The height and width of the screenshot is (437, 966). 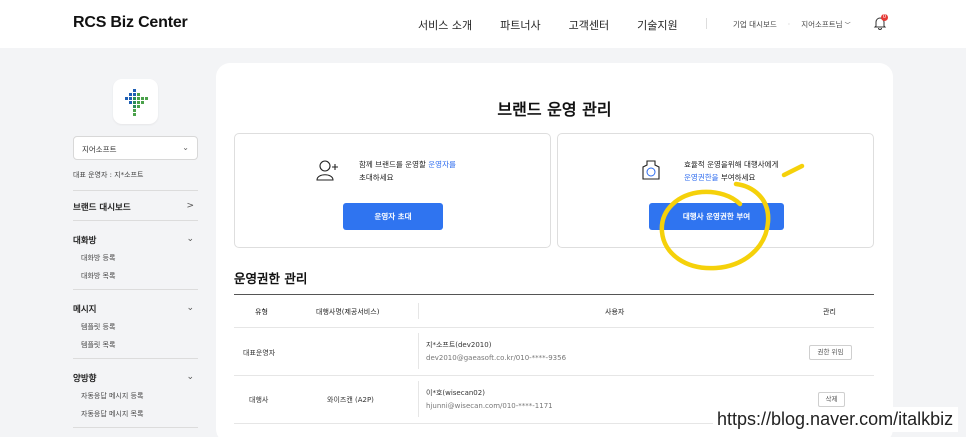 I want to click on shield-badge-icon, so click(x=651, y=170).